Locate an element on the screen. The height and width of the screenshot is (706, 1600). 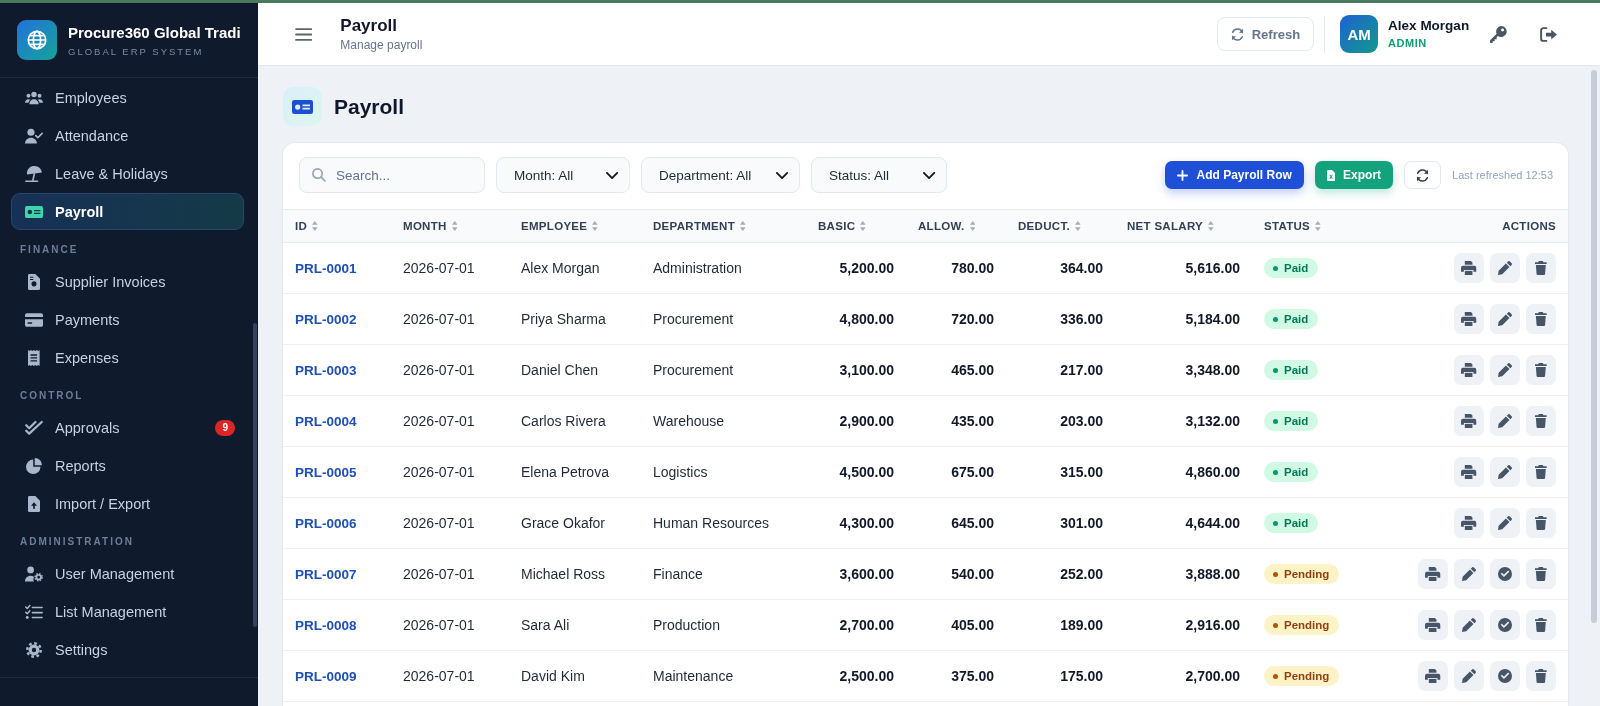
refresh-button: Refresh is located at coordinates (1265, 34).